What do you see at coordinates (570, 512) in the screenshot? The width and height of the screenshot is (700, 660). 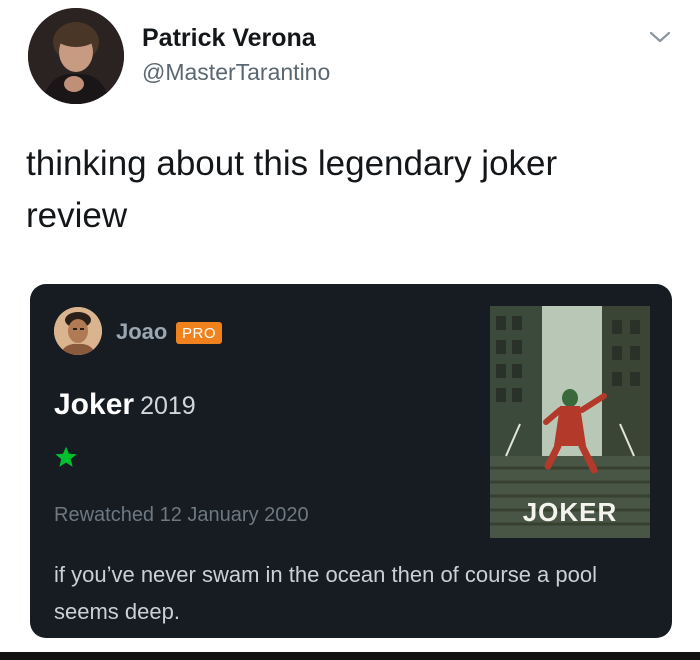 I see `poster-title: JOKER` at bounding box center [570, 512].